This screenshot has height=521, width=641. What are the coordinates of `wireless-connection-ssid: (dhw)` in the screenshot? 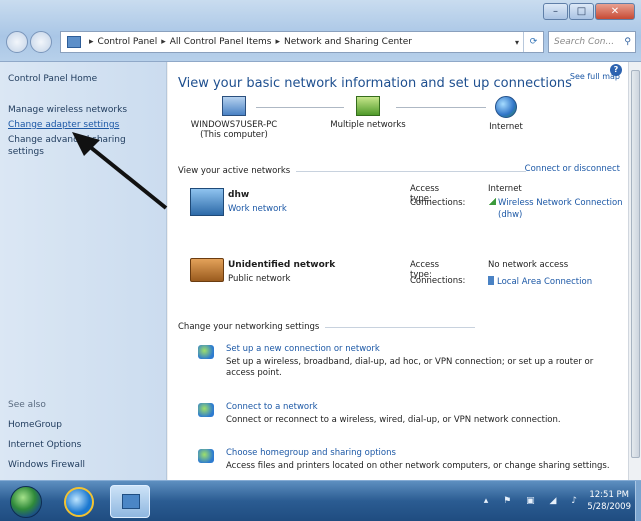 It's located at (558, 215).